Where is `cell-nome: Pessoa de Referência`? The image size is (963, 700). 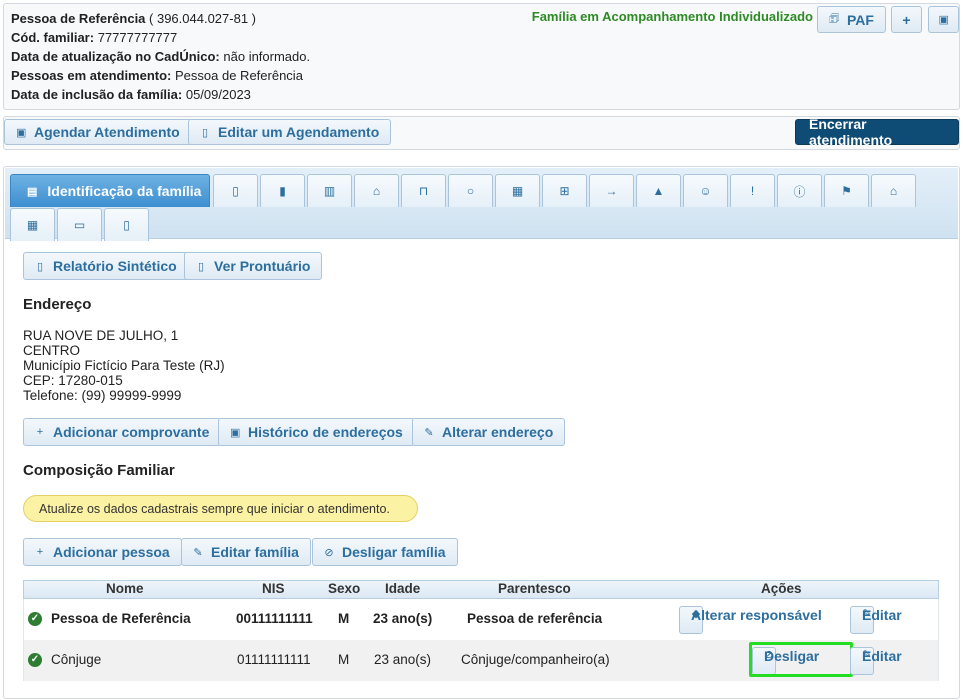
cell-nome: Pessoa de Referência is located at coordinates (121, 618).